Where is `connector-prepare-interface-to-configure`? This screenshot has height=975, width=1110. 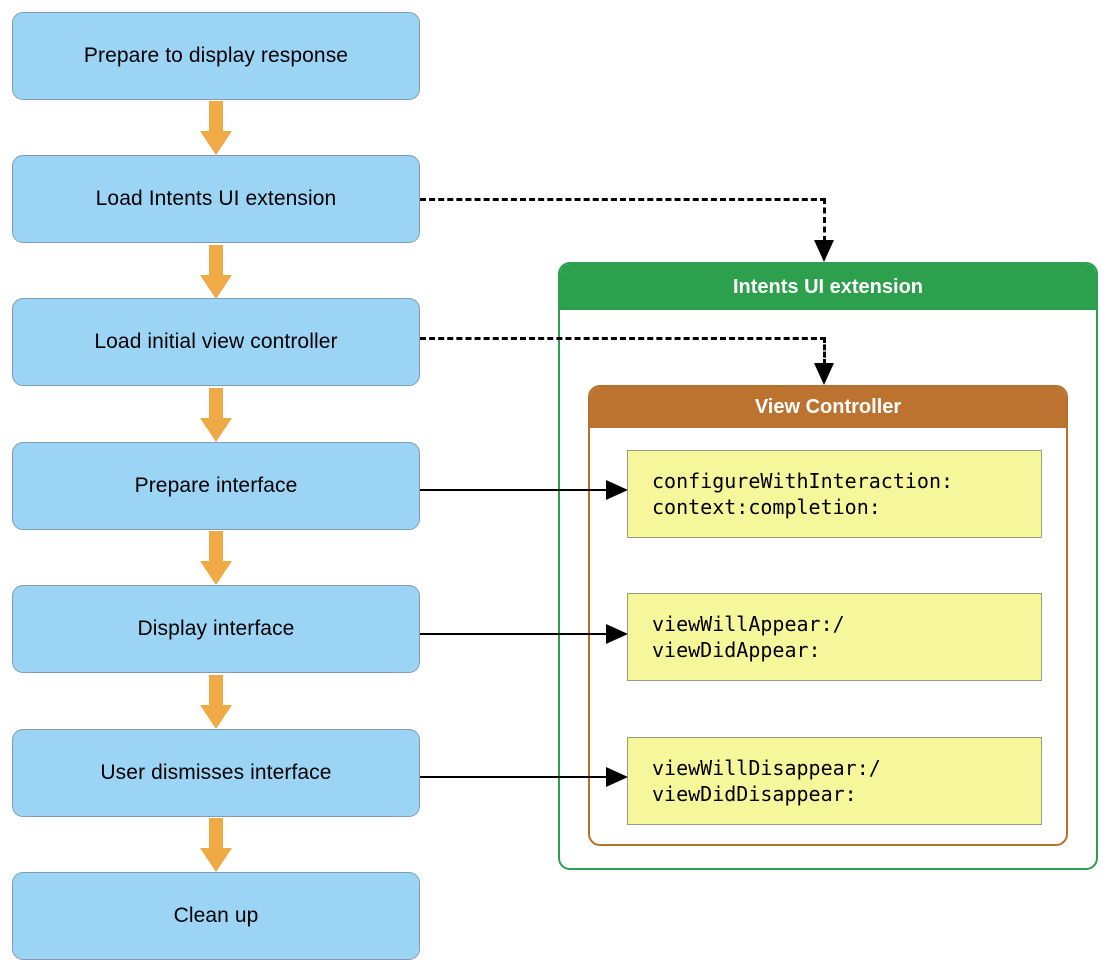 connector-prepare-interface-to-configure is located at coordinates (524, 490).